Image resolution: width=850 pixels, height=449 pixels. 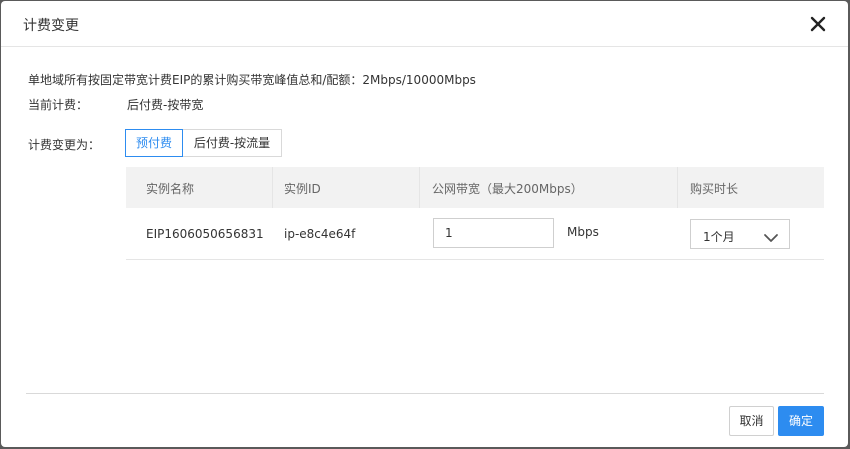 What do you see at coordinates (64, 145) in the screenshot?
I see `billing-change-label: 计费变更为：` at bounding box center [64, 145].